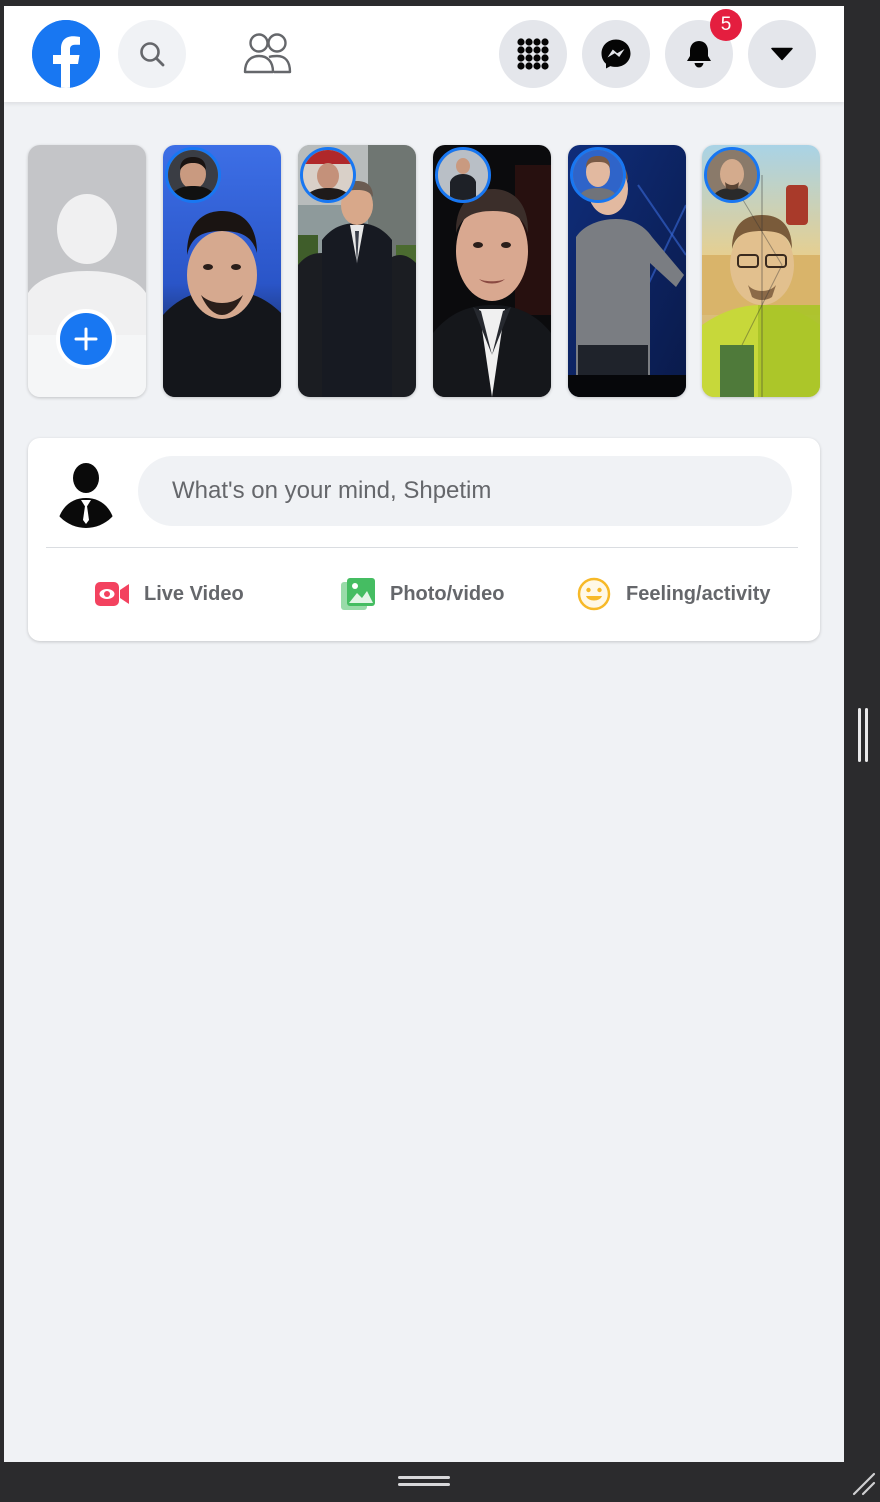 The width and height of the screenshot is (880, 1502). What do you see at coordinates (112, 594) in the screenshot?
I see `live-video-icon` at bounding box center [112, 594].